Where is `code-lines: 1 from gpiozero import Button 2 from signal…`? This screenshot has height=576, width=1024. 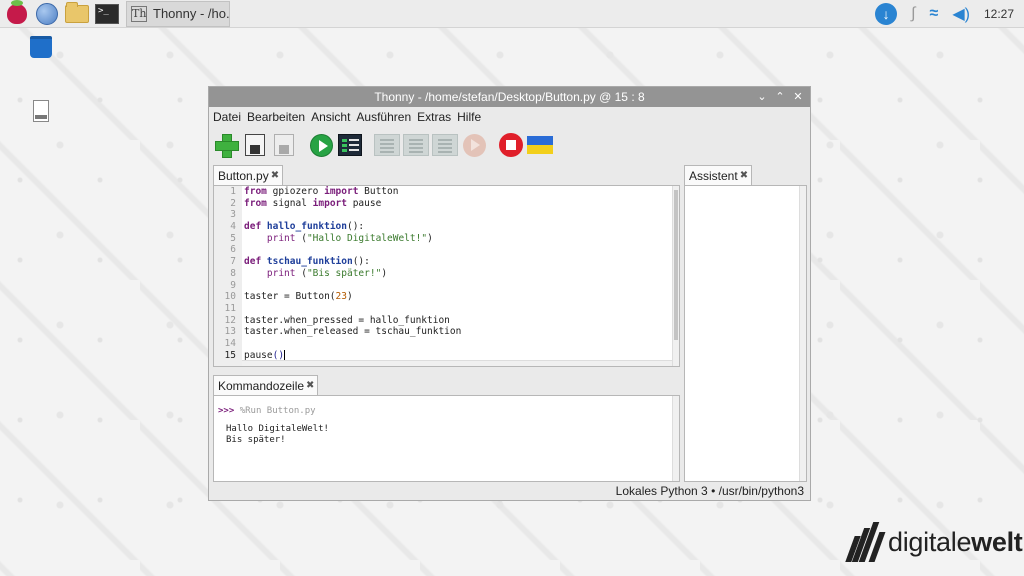
code-lines: 1 from gpiozero import Button 2 from signal… is located at coordinates (446, 273).